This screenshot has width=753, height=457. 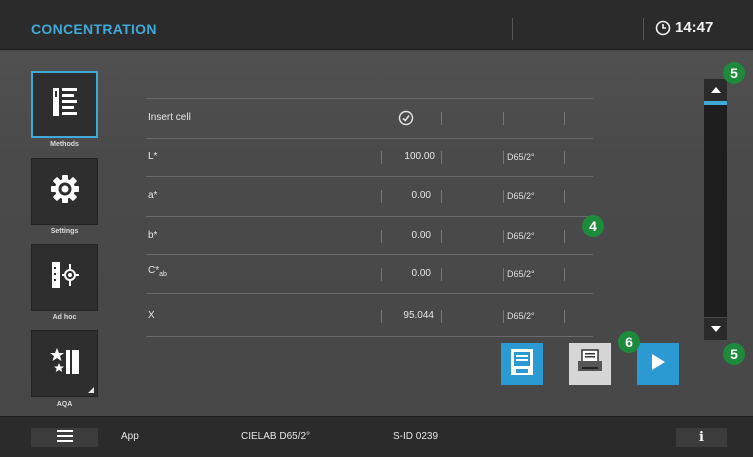 I want to click on clock-icon, so click(x=663, y=28).